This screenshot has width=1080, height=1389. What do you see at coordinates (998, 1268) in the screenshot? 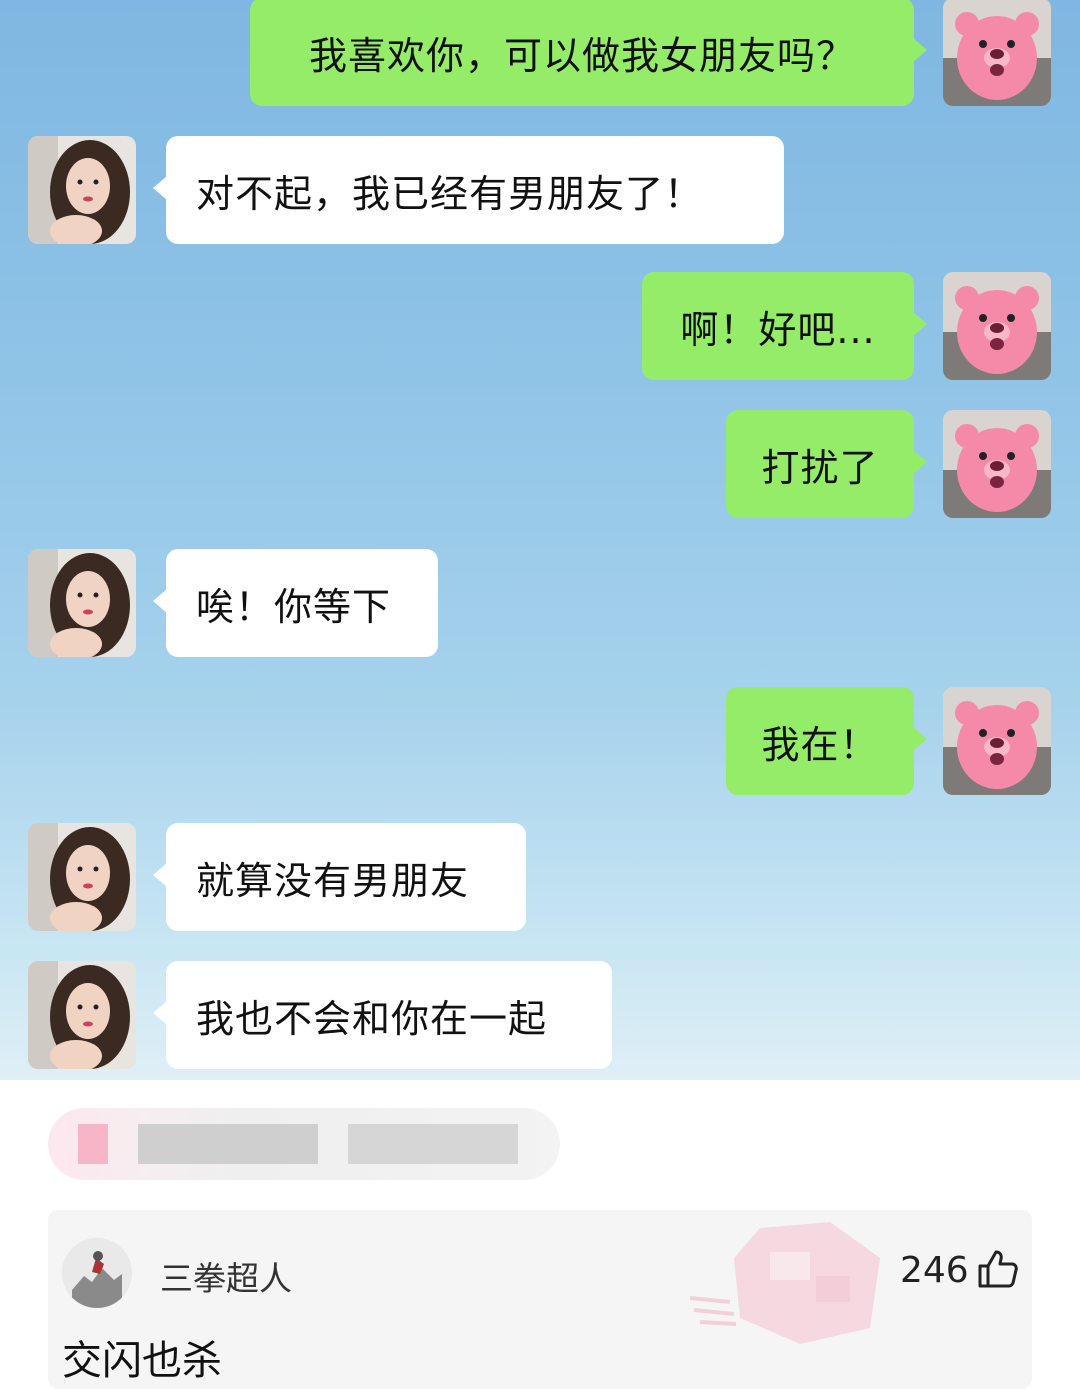
I see `thumbs-up-icon` at bounding box center [998, 1268].